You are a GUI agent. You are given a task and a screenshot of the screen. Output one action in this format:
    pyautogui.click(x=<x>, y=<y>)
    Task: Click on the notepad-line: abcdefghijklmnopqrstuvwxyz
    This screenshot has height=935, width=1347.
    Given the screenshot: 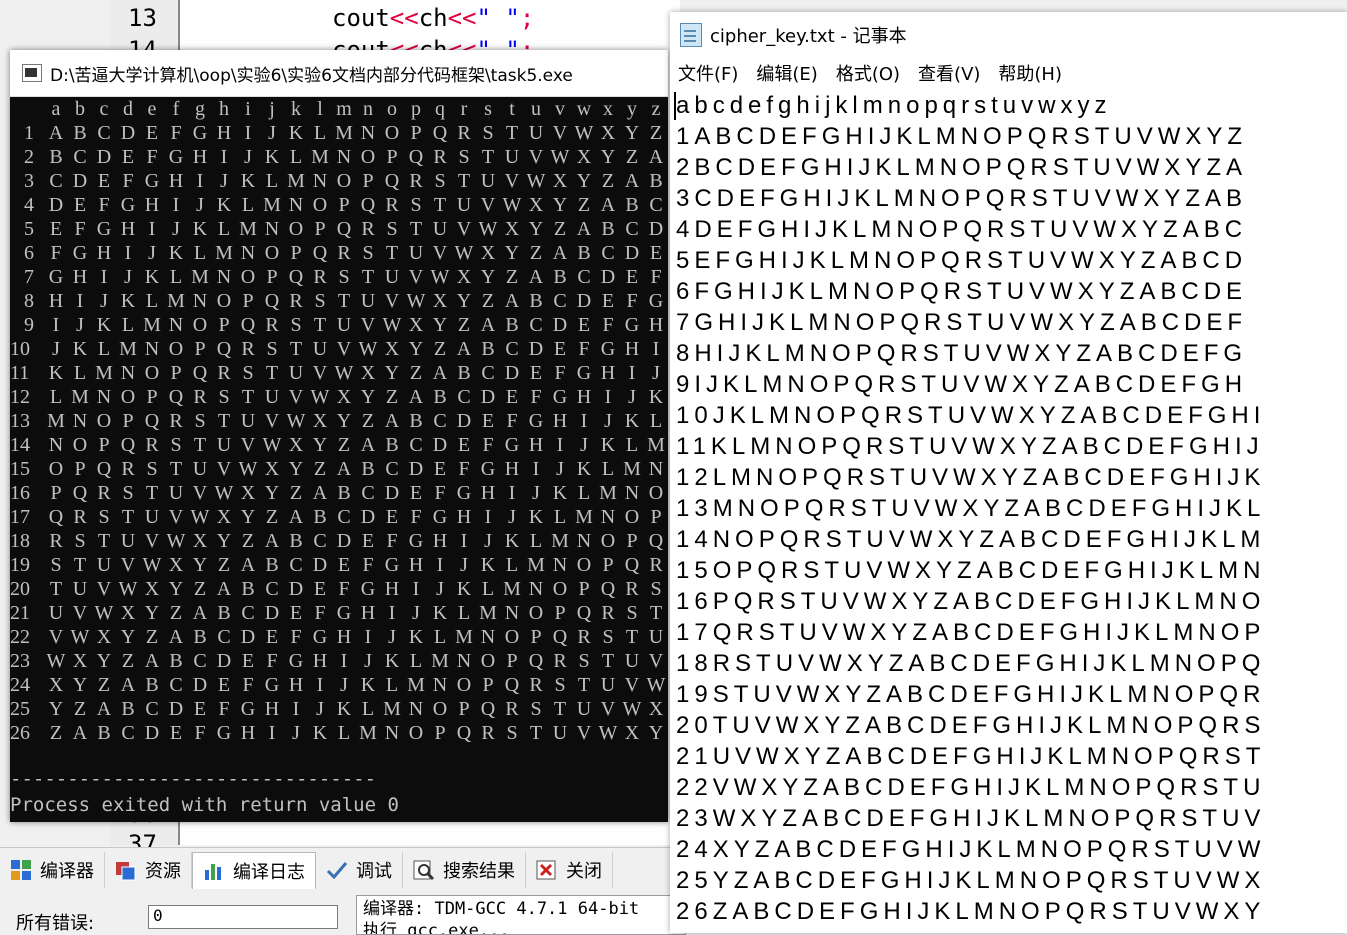 What is the action you would take?
    pyautogui.click(x=894, y=105)
    